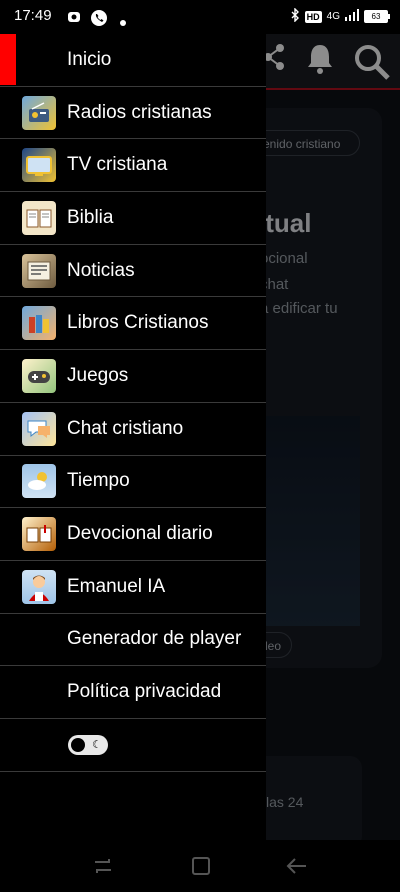 The width and height of the screenshot is (400, 892). Describe the element at coordinates (133, 745) in the screenshot. I see `theme-toggle-row: ☾` at that location.